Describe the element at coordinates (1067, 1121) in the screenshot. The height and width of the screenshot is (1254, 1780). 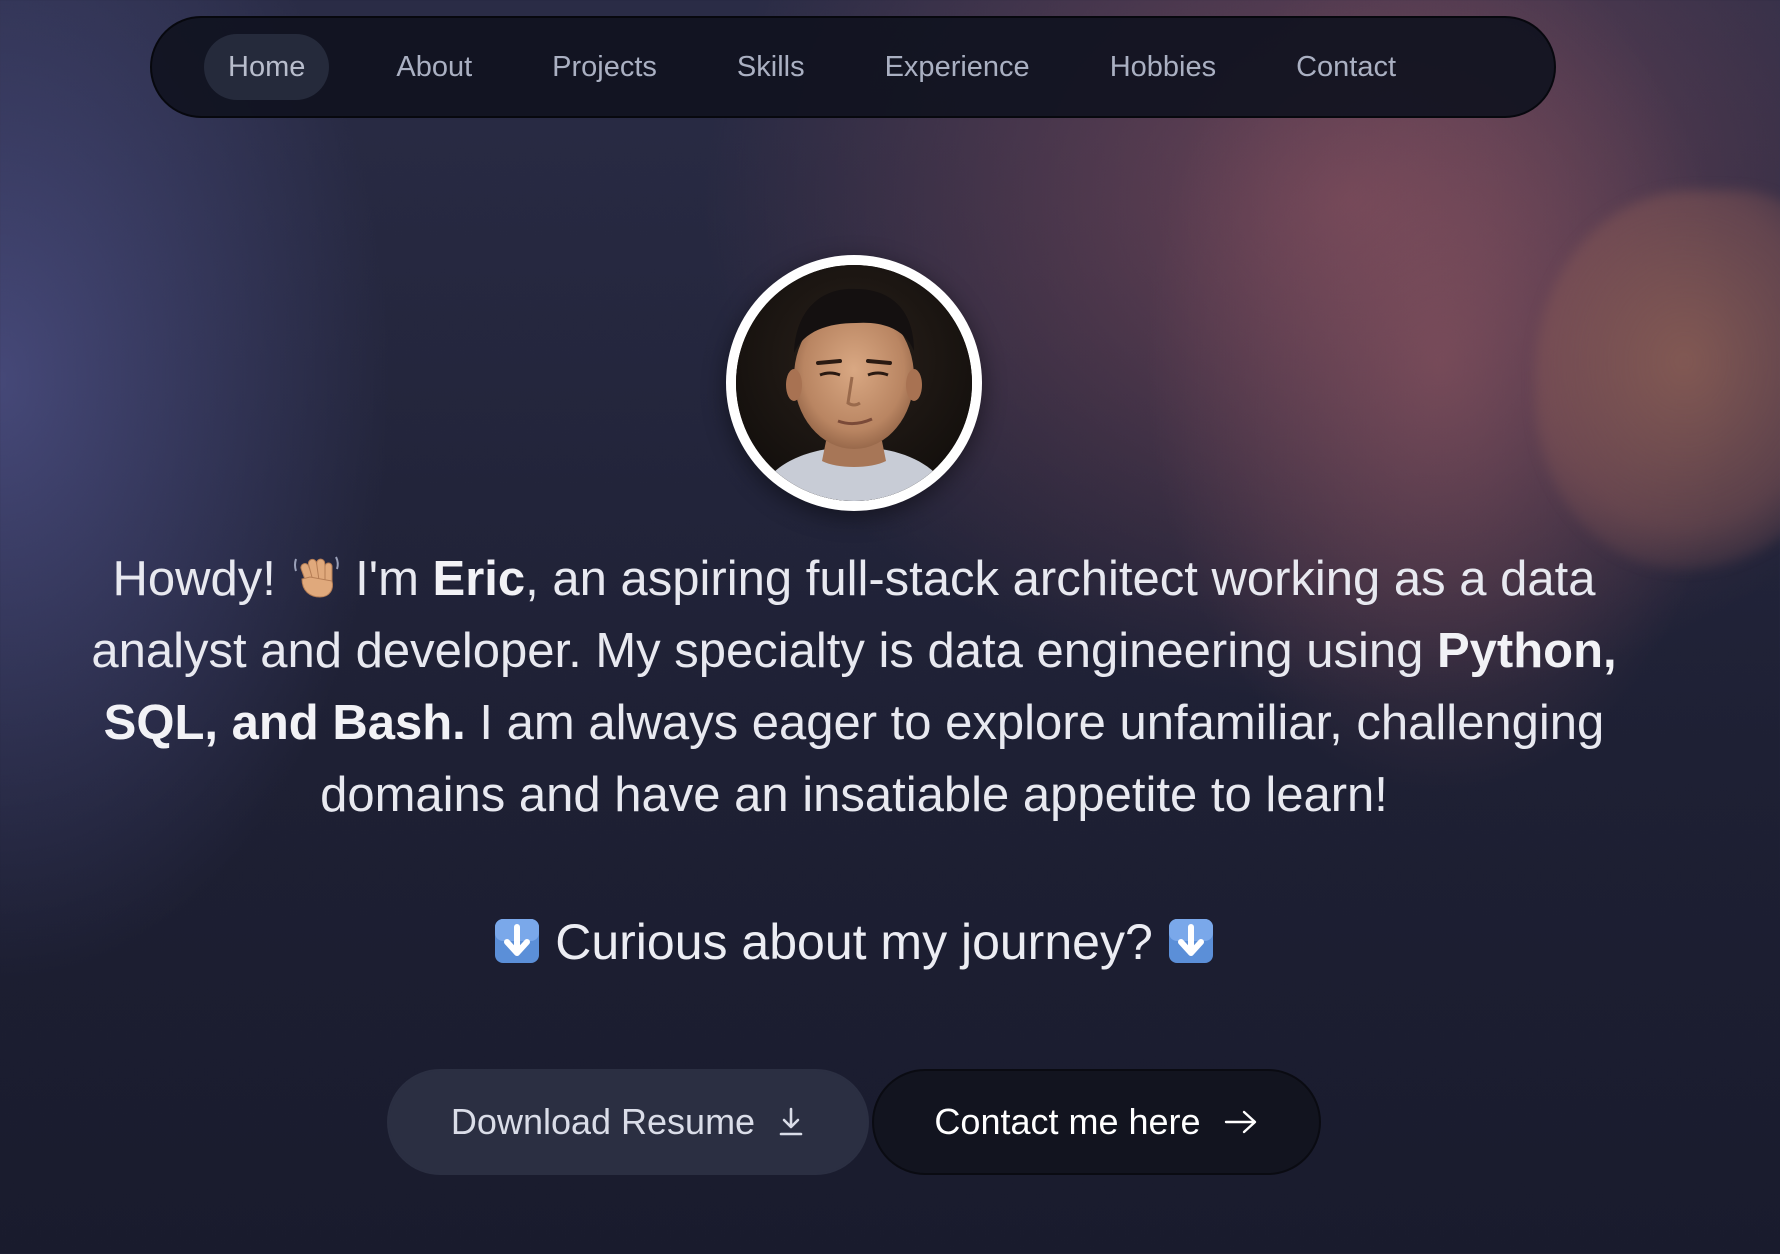
I see `contact-me-label: Contact me here` at that location.